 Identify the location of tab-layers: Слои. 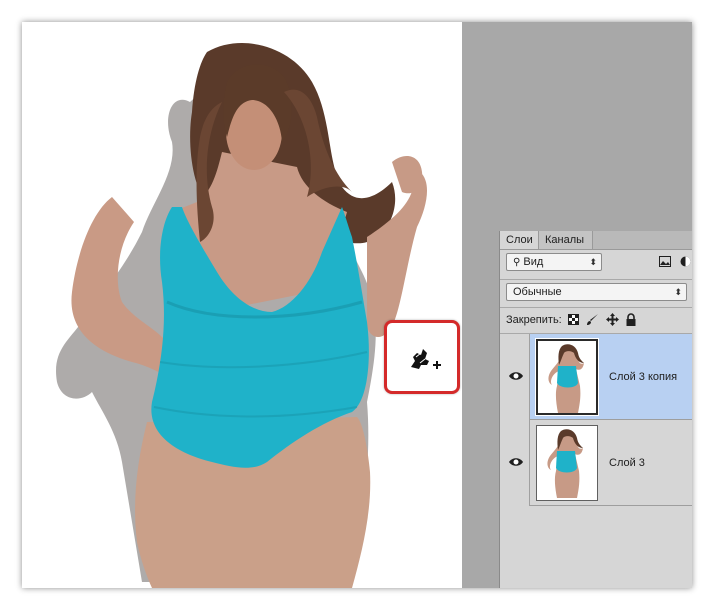
(519, 240).